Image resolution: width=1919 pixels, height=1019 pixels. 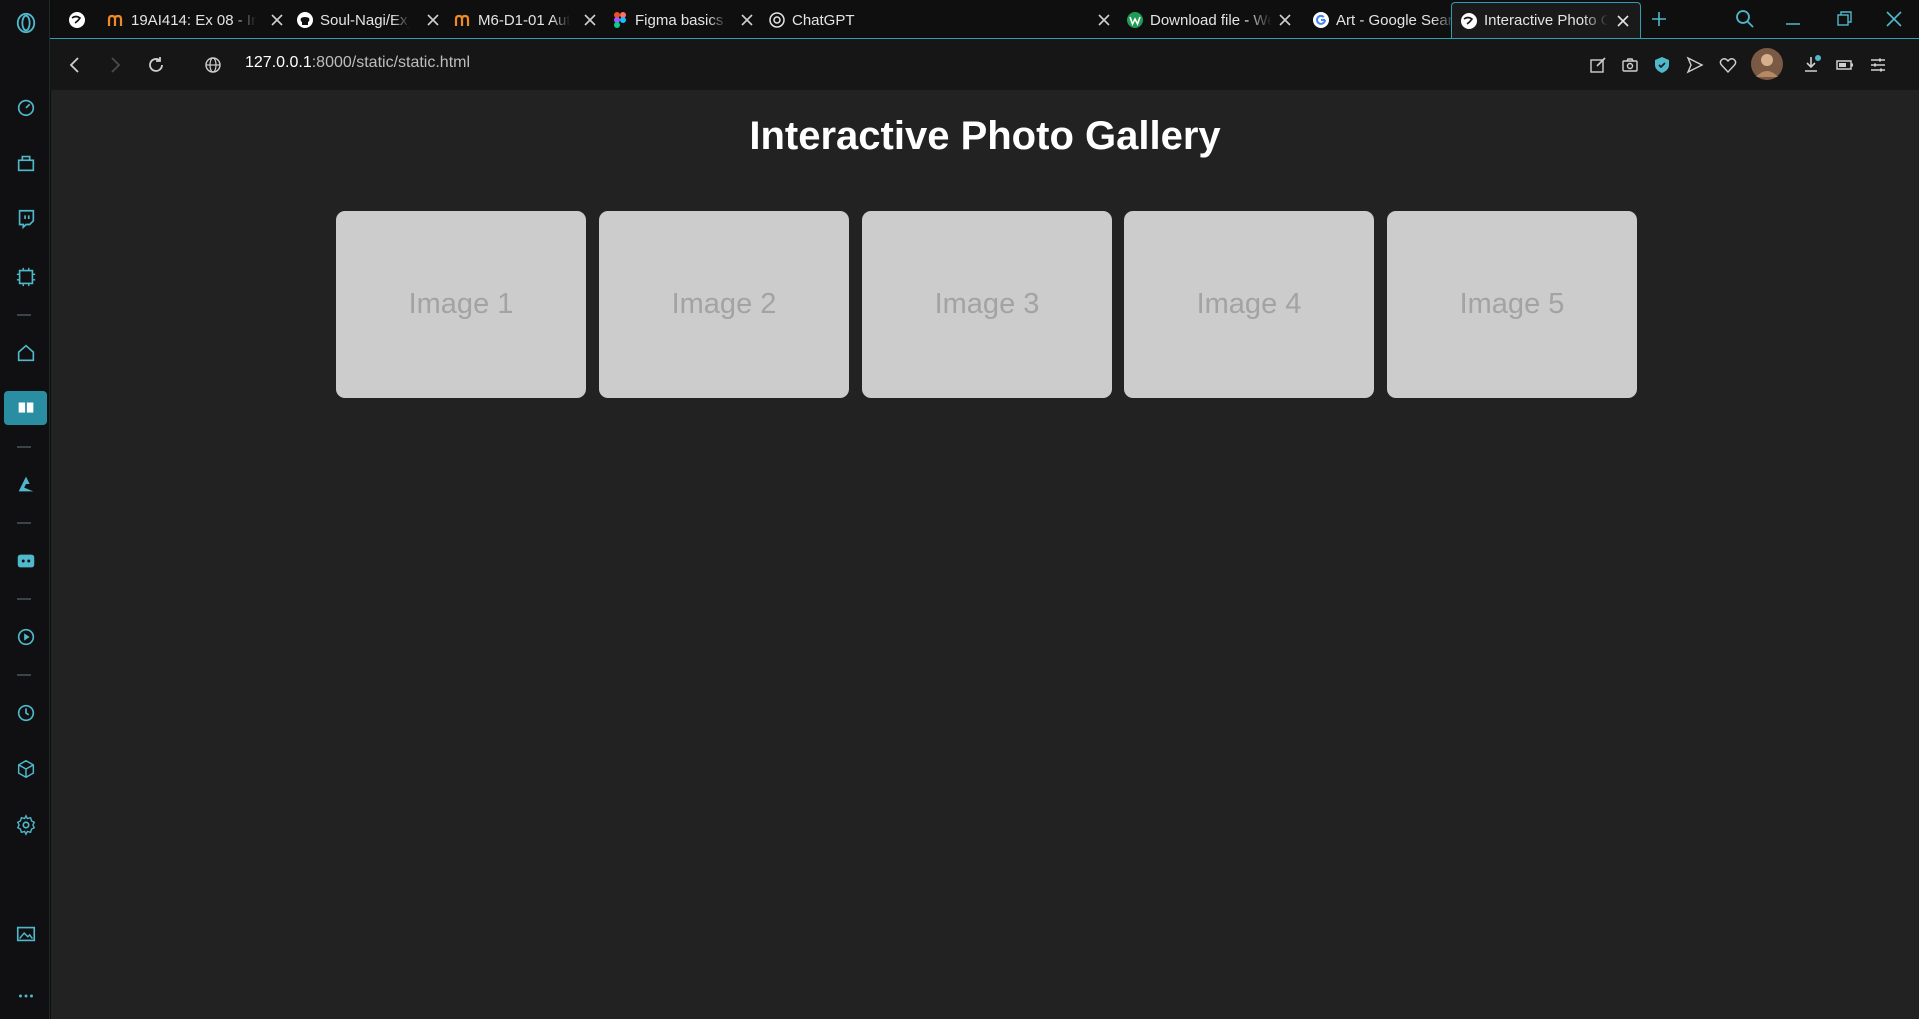 I want to click on tab-title: Download file - We, so click(x=1211, y=20).